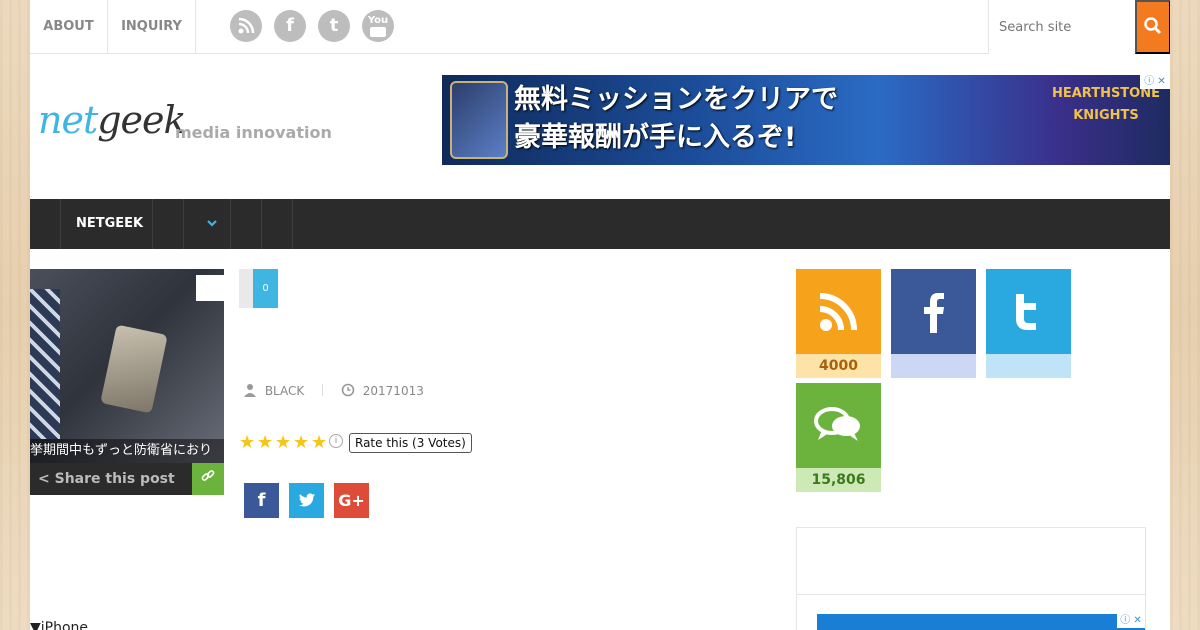  I want to click on thumbnail-caption: 挙期間中もずっと防衛省におり, so click(127, 451).